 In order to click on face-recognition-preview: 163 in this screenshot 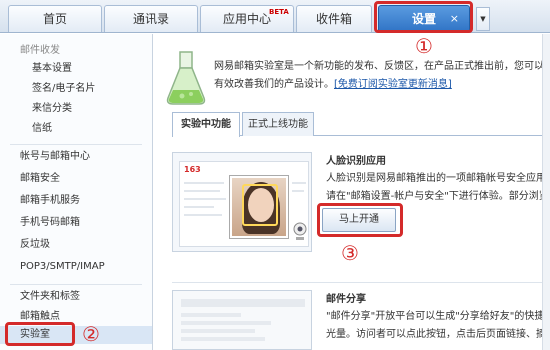, I will do `click(242, 202)`.